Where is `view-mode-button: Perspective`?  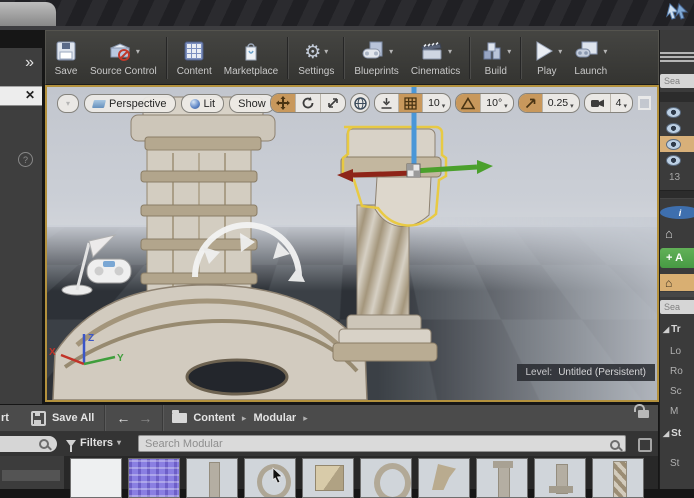
view-mode-button: Perspective is located at coordinates (130, 103).